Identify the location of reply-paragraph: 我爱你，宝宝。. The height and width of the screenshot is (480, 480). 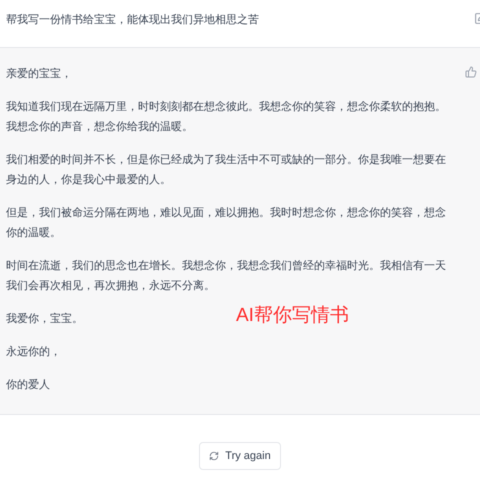
(44, 319).